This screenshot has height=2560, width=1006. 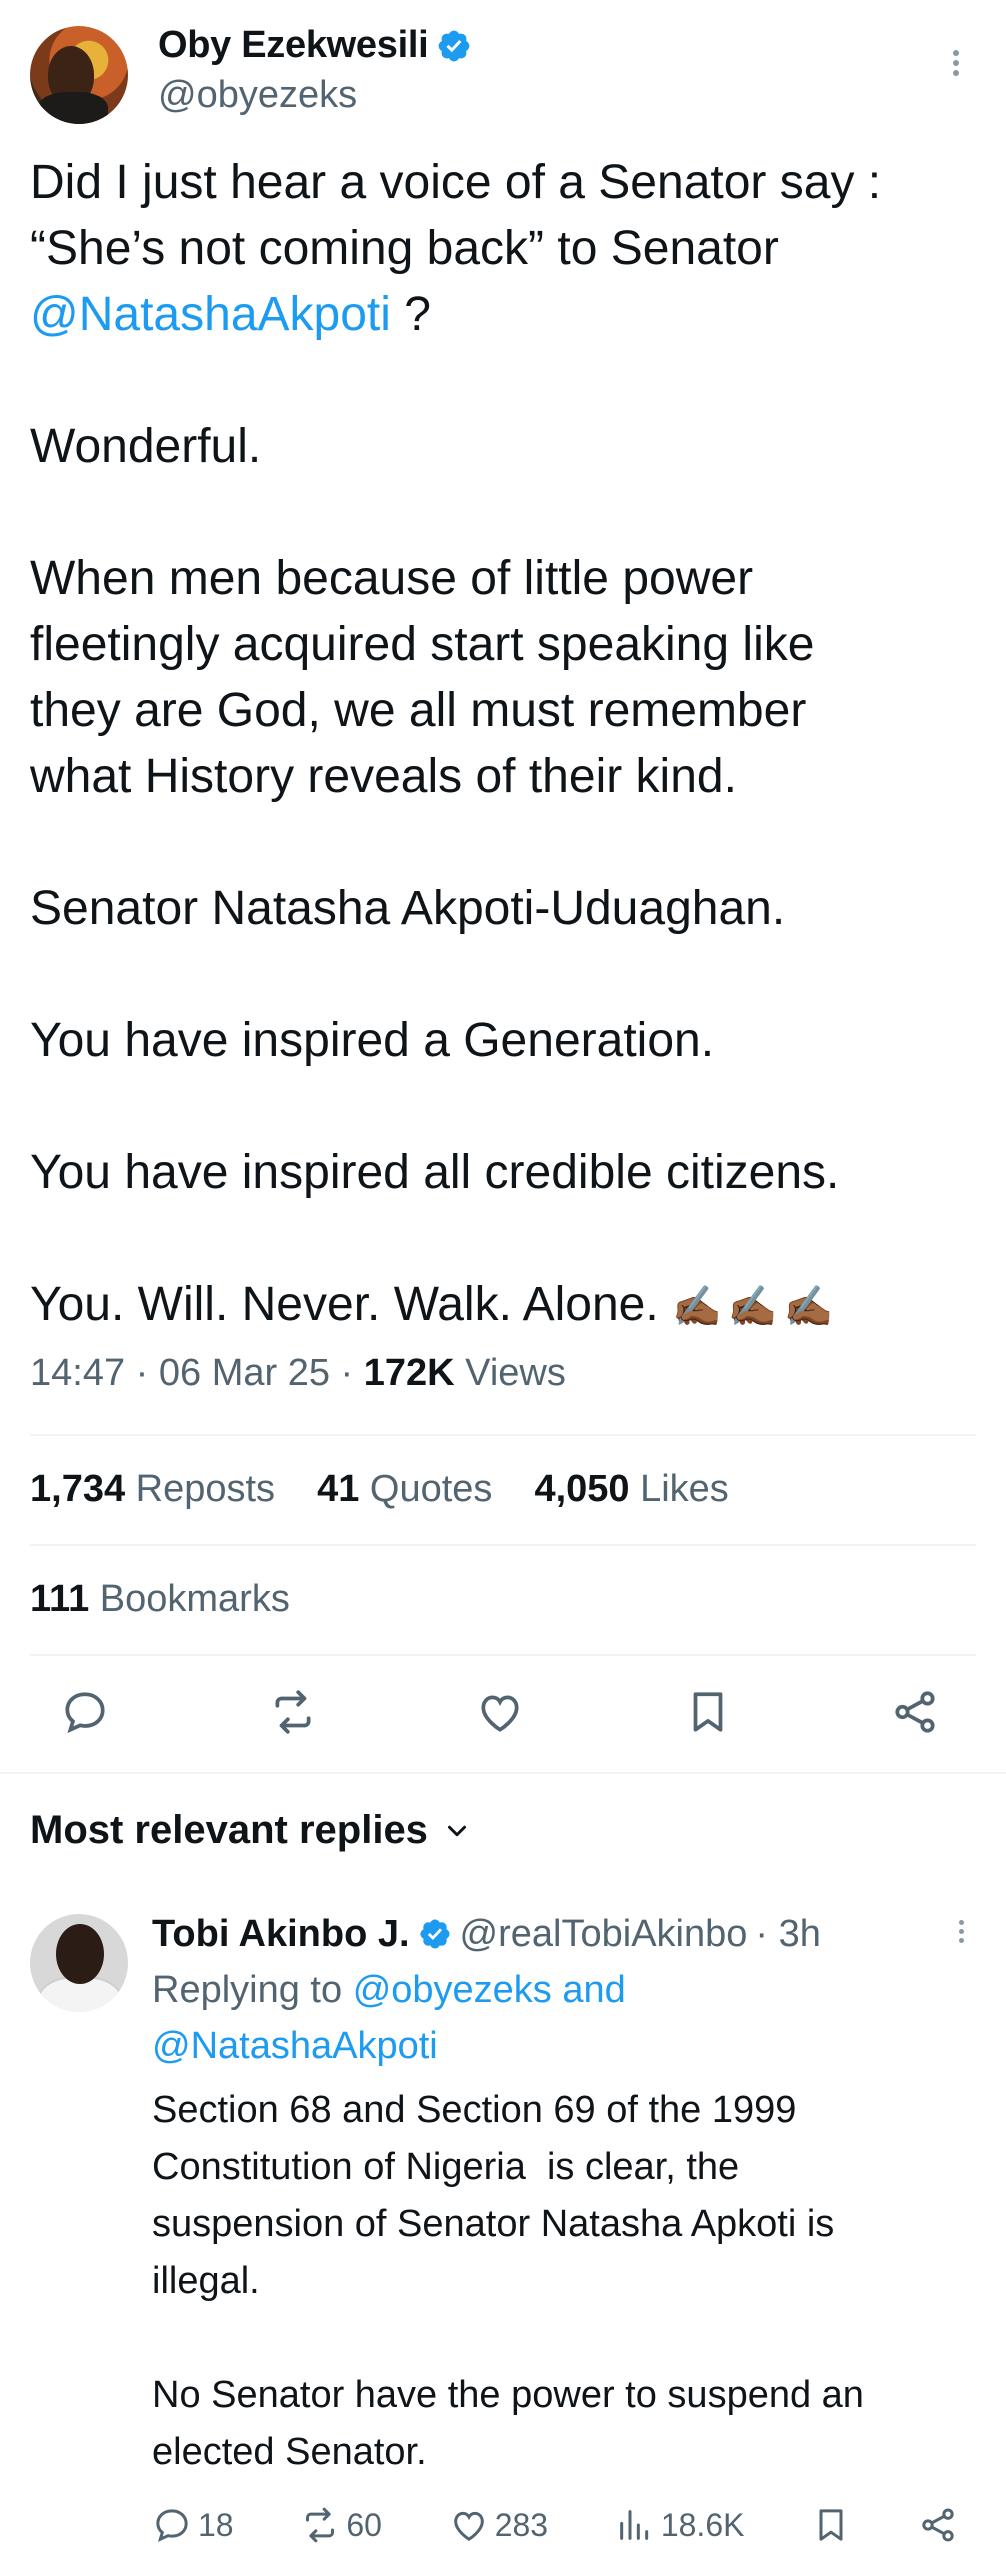 What do you see at coordinates (408, 908) in the screenshot?
I see `tweet-para-senator: Senator Natasha Akpoti-Uduaghan.` at bounding box center [408, 908].